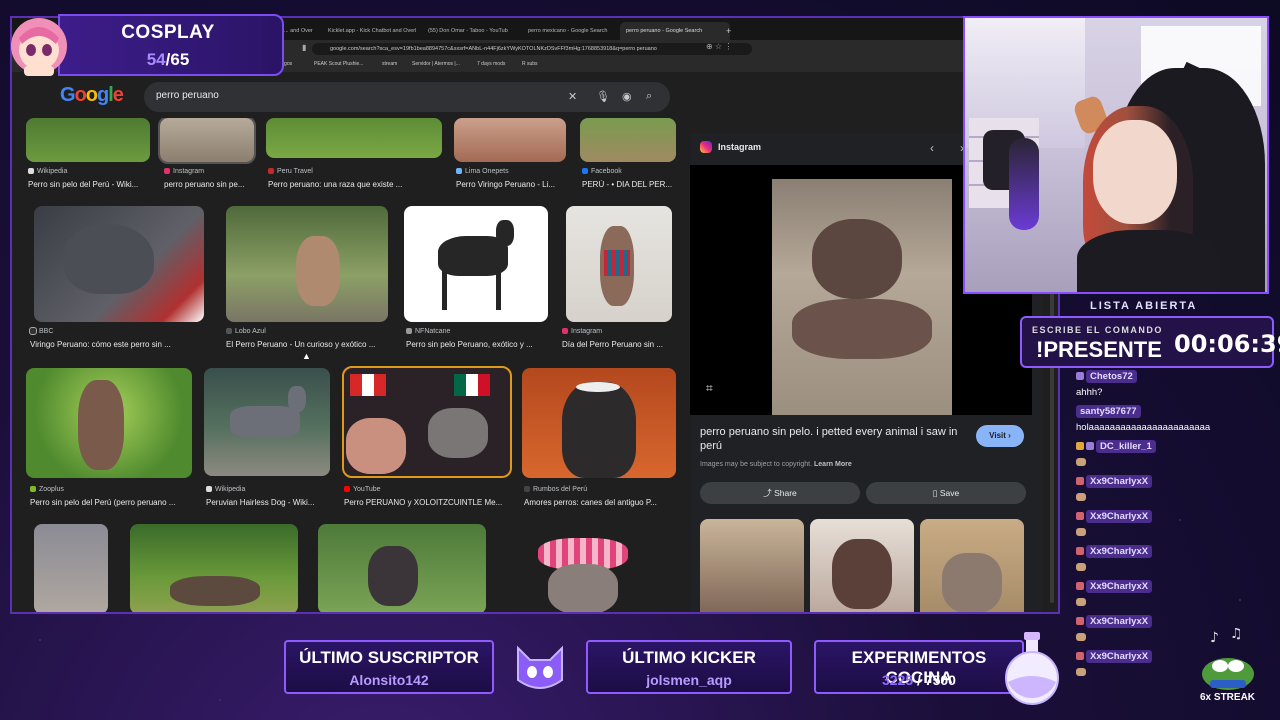 The width and height of the screenshot is (1280, 720). What do you see at coordinates (833, 464) in the screenshot?
I see `learn-more-link: Learn More` at bounding box center [833, 464].